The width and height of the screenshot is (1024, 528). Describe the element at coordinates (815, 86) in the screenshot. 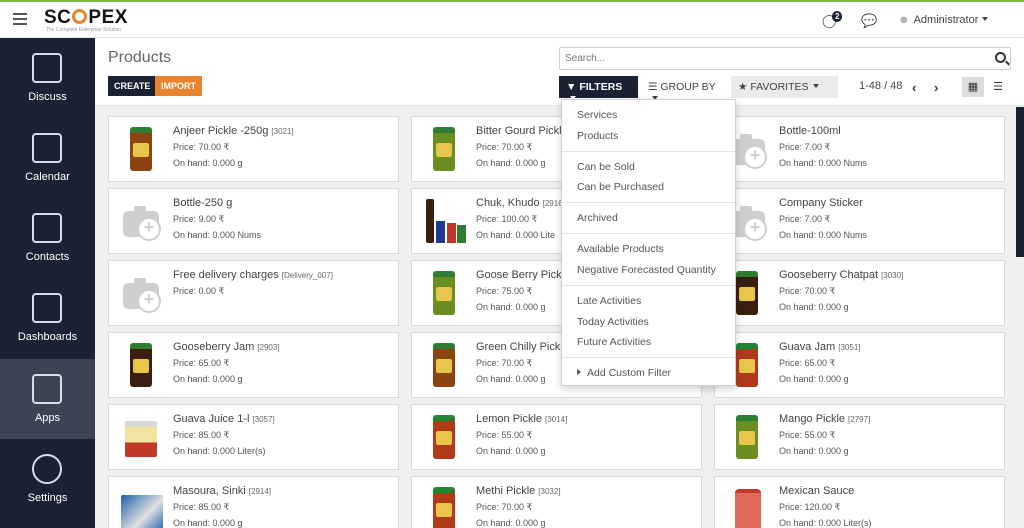

I see `favorites-caret-icon` at that location.